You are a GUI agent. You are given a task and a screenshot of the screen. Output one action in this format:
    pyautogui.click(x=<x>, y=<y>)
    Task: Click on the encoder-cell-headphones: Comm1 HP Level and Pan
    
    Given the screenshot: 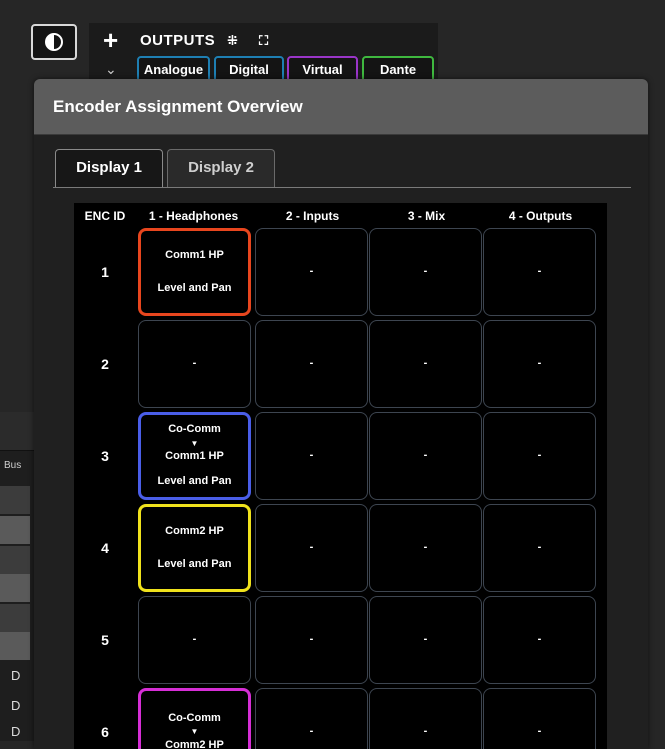 What is the action you would take?
    pyautogui.click(x=194, y=272)
    